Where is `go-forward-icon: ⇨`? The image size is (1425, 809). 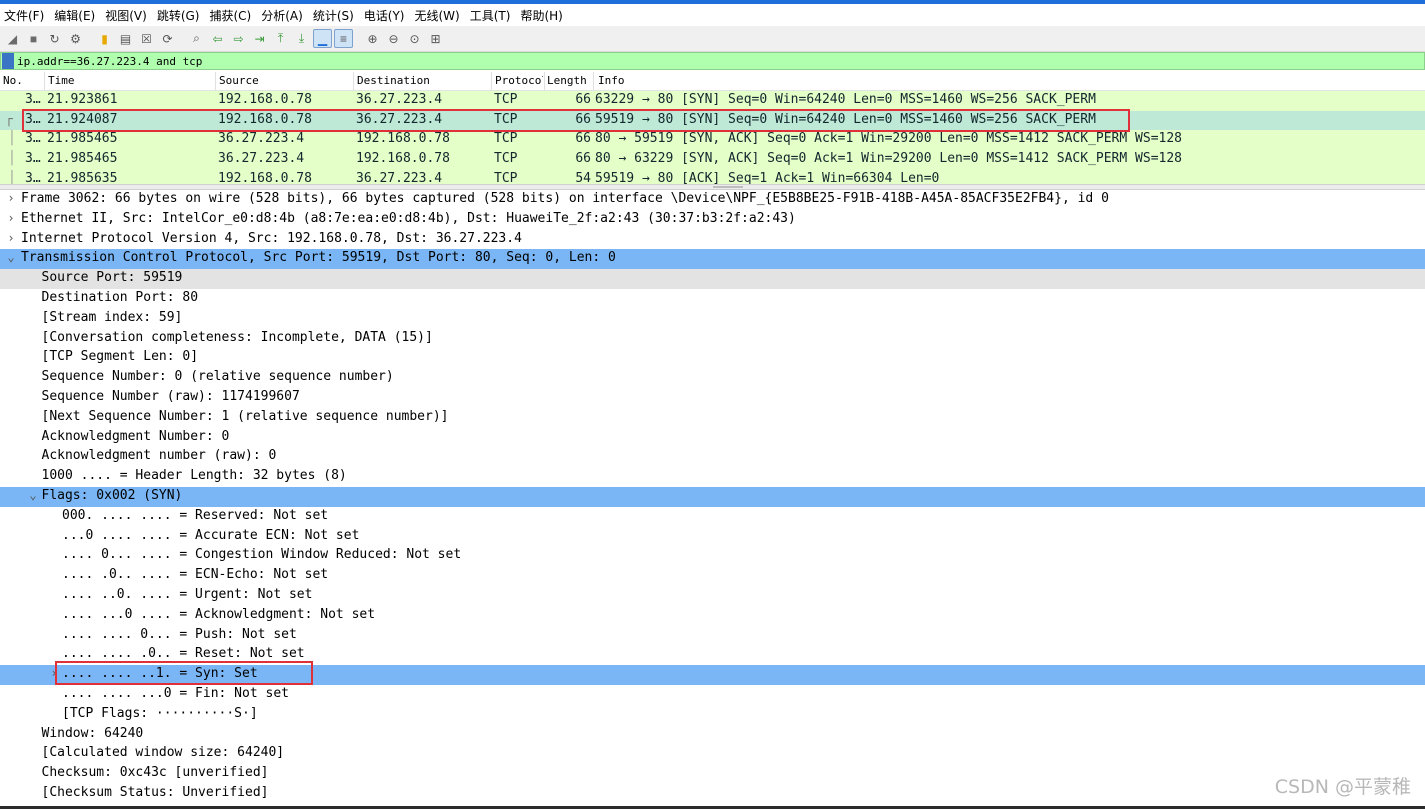 go-forward-icon: ⇨ is located at coordinates (238, 38).